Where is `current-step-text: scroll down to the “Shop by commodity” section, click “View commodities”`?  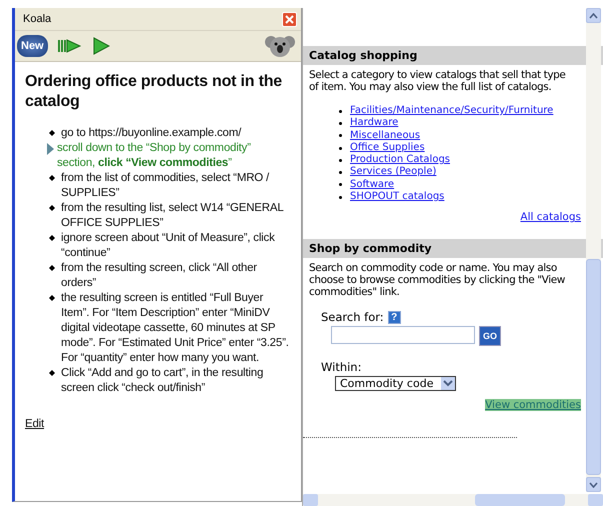 current-step-text: scroll down to the “Shop by commodity” section, click “View commodities” is located at coordinates (154, 156).